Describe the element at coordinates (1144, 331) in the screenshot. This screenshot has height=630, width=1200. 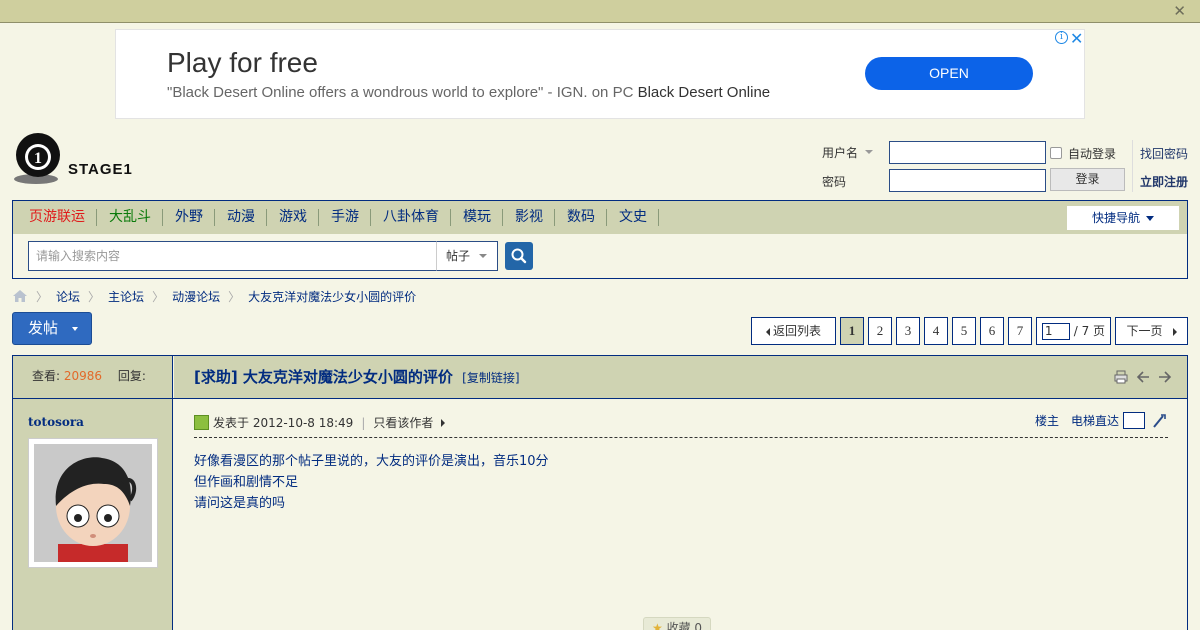
I see `next-page-label: 下一页` at that location.